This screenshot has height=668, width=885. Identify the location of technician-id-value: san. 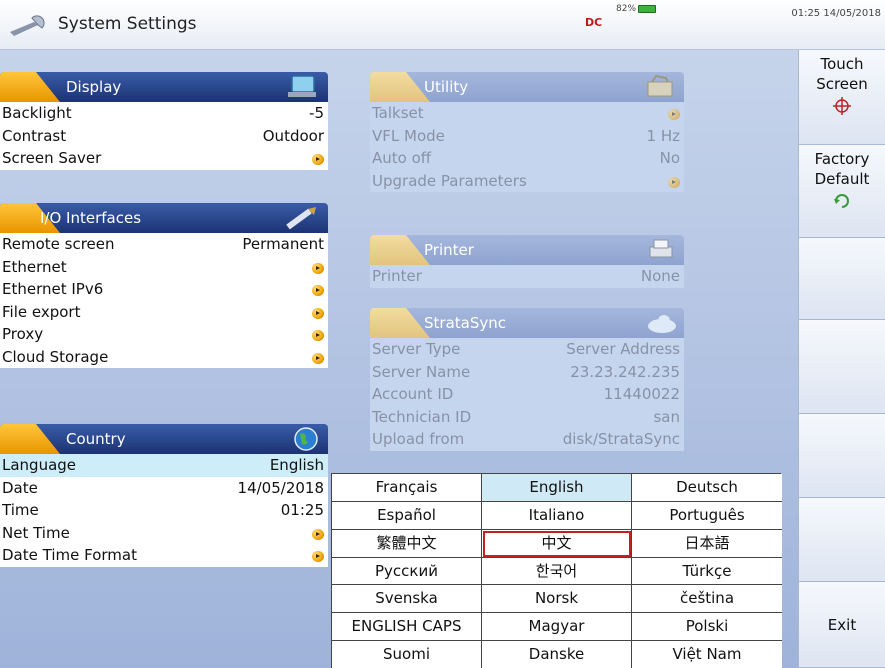
(666, 416).